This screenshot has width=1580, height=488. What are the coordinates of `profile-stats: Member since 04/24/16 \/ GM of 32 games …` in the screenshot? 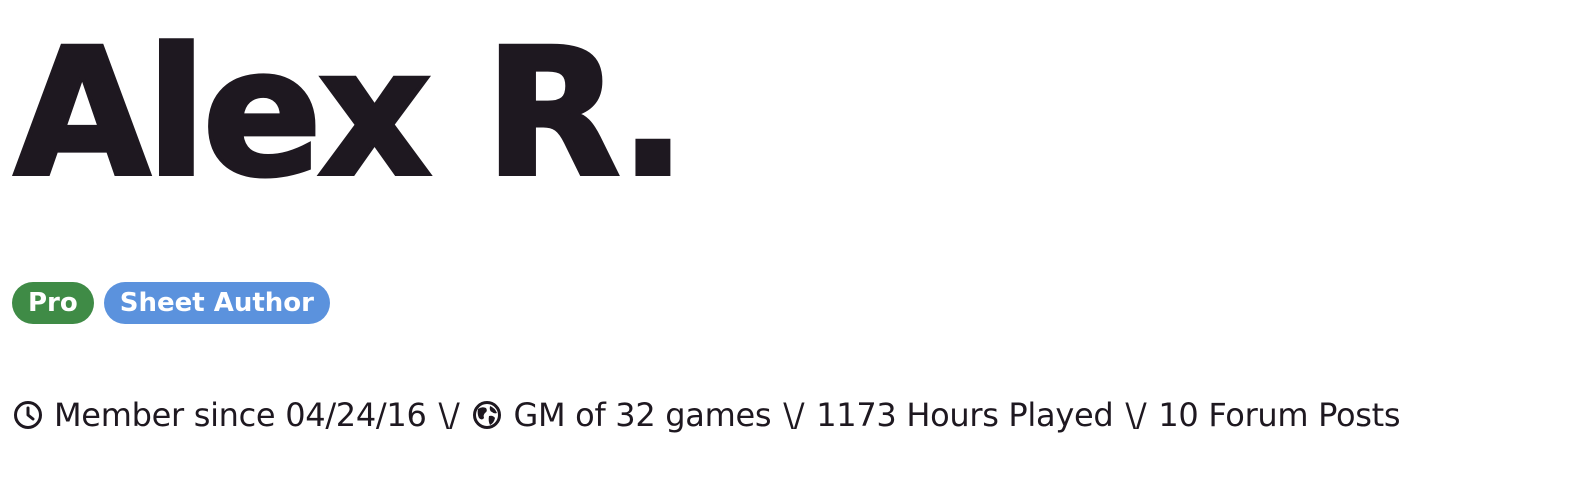 It's located at (706, 415).